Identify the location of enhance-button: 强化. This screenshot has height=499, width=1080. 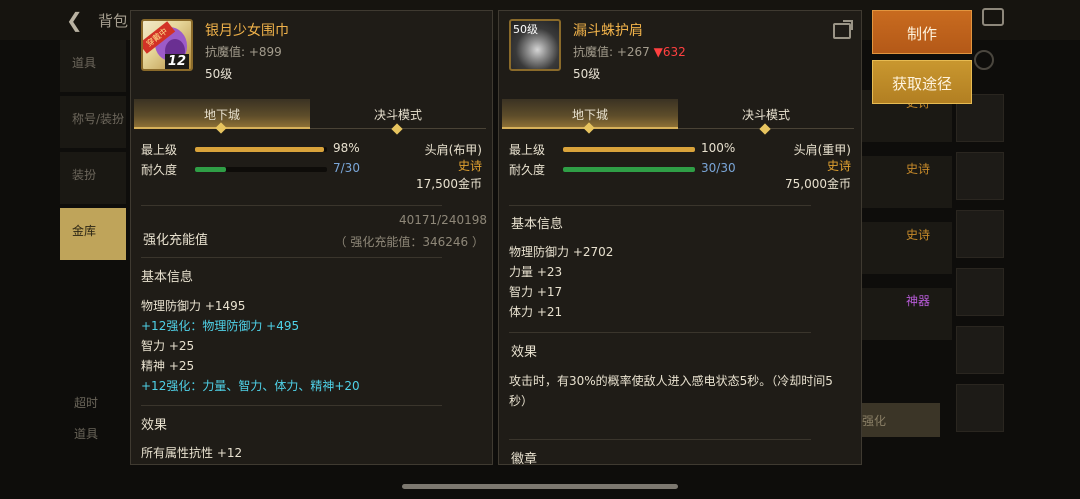
(898, 420).